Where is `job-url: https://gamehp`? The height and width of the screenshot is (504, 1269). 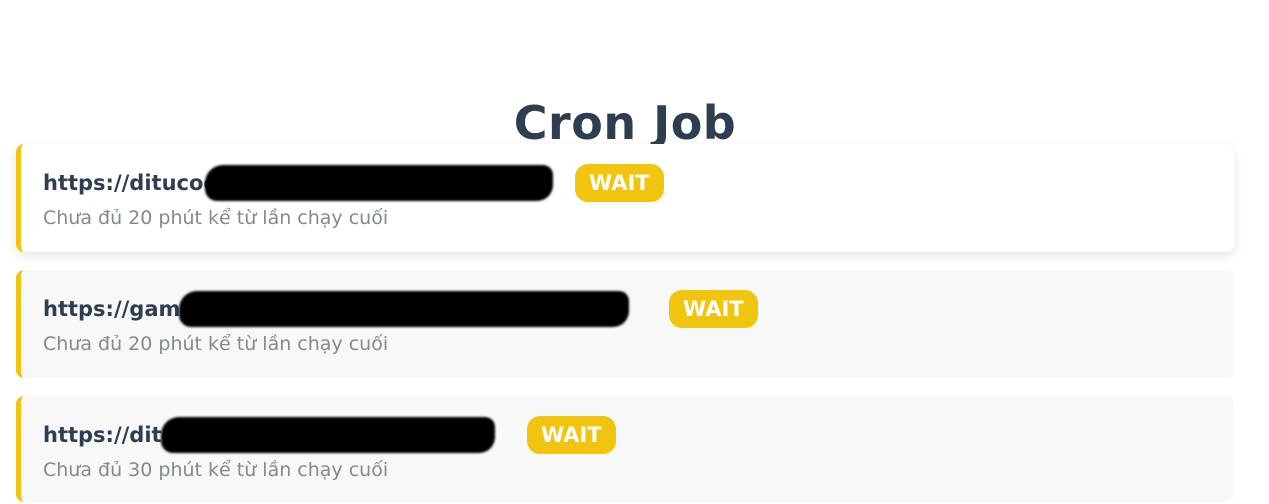 job-url: https://gamehp is located at coordinates (345, 309).